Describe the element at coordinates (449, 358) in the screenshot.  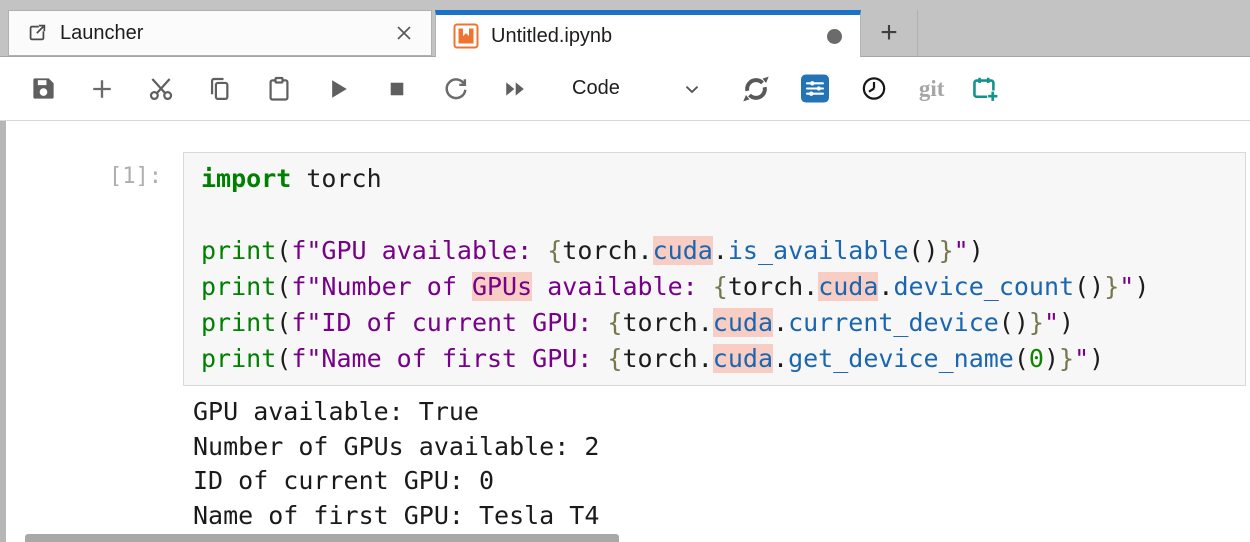
I see `code-token: f"Name of first GPU:` at that location.